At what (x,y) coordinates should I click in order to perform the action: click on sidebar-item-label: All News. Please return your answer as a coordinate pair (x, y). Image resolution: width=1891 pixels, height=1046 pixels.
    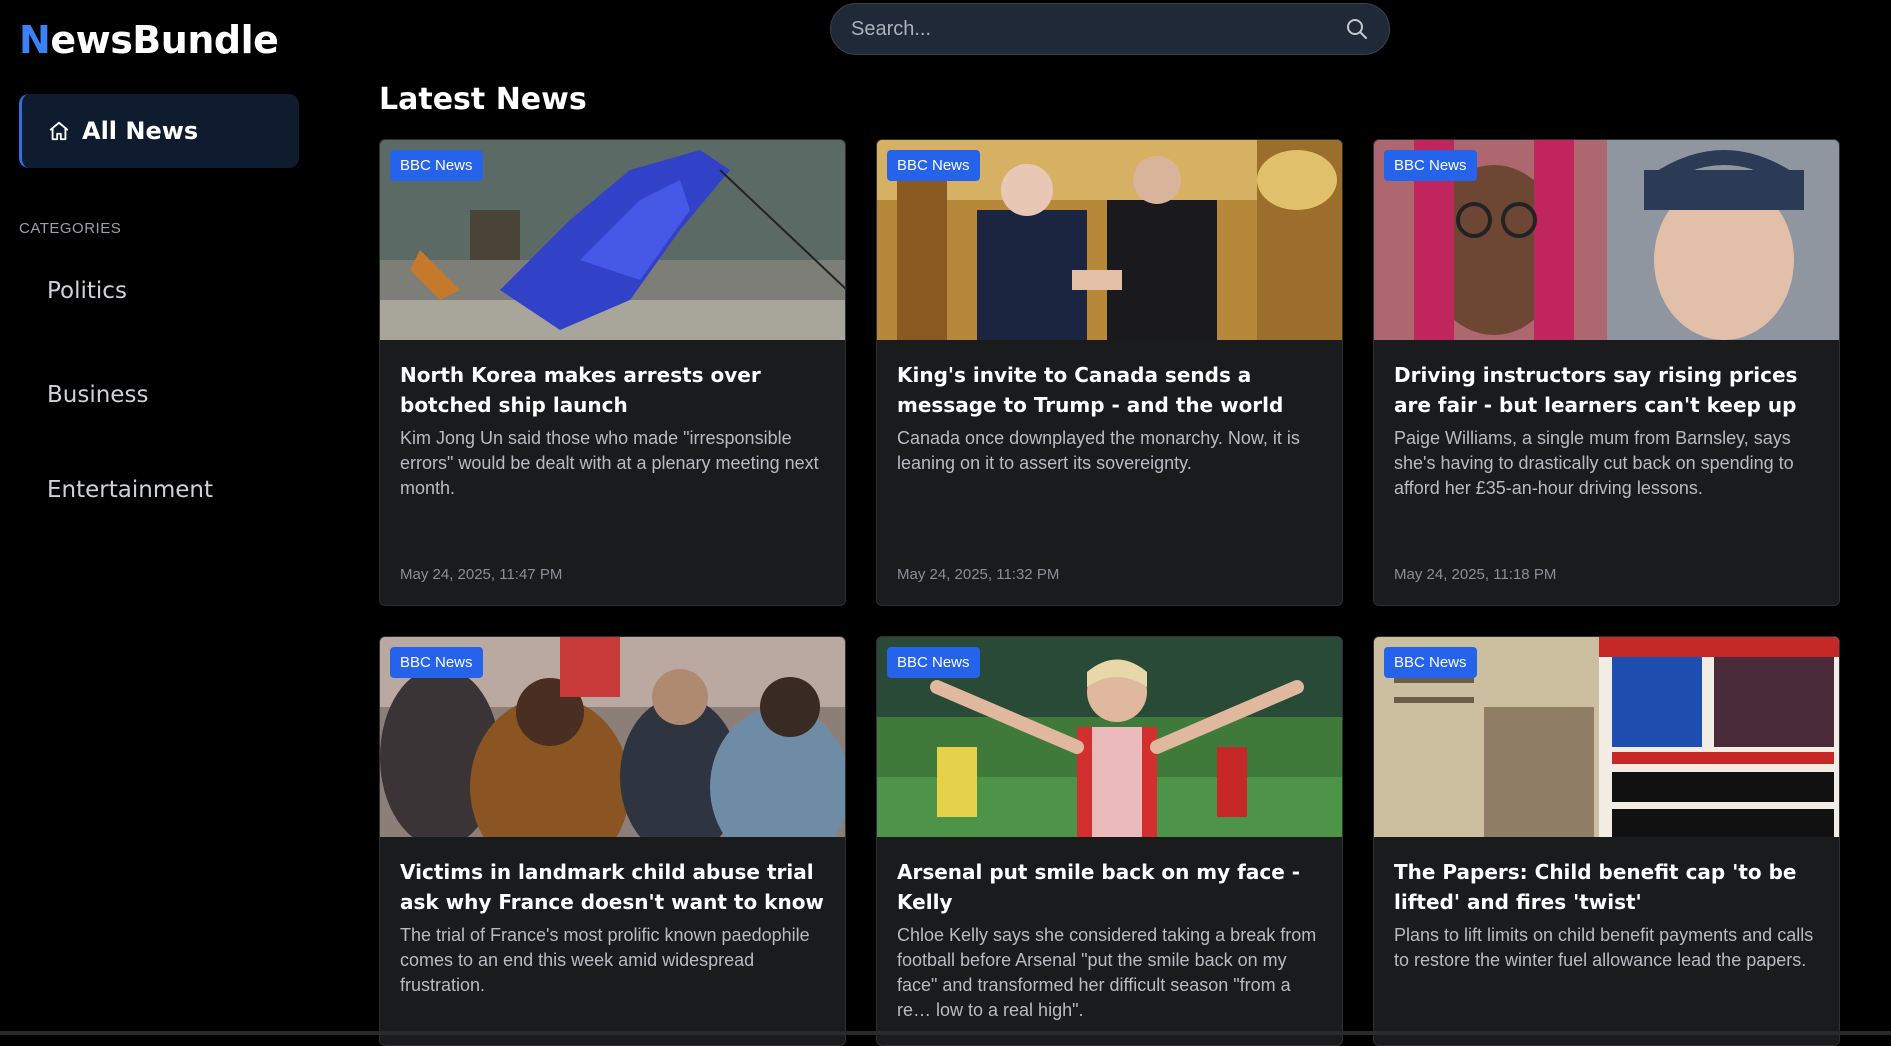
    Looking at the image, I should click on (140, 131).